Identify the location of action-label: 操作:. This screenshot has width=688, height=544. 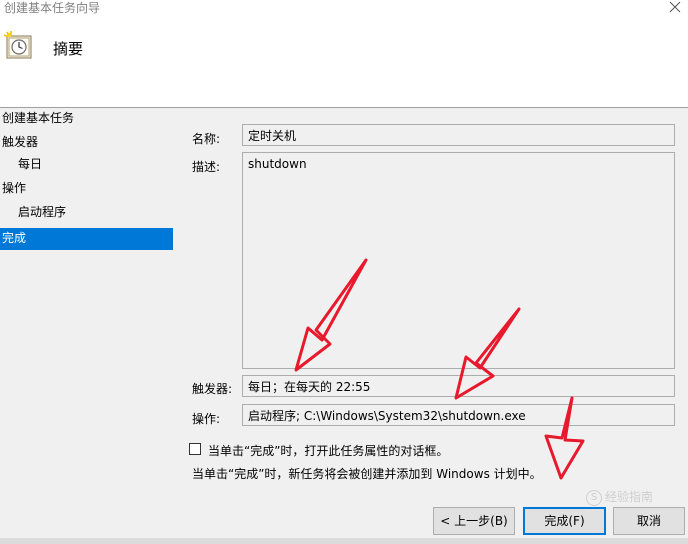
(206, 419).